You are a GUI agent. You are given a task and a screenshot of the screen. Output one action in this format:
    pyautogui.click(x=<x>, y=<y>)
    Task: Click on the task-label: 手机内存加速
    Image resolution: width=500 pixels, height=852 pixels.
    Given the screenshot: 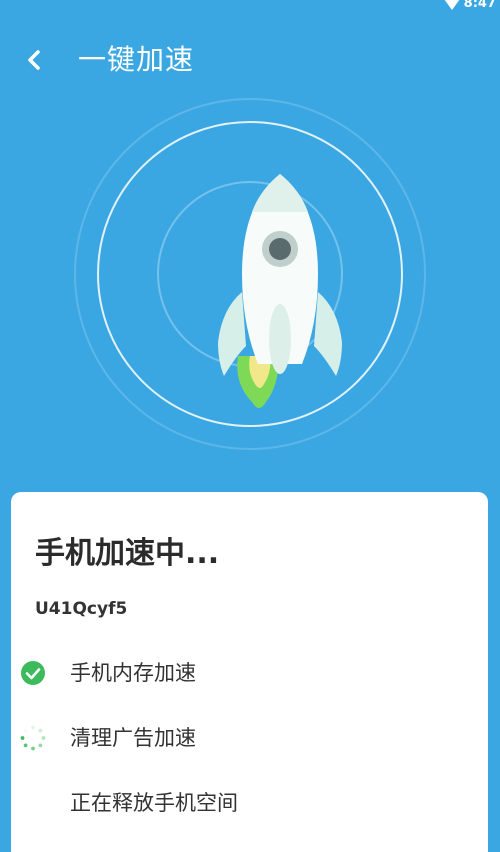 What is the action you would take?
    pyautogui.click(x=133, y=673)
    